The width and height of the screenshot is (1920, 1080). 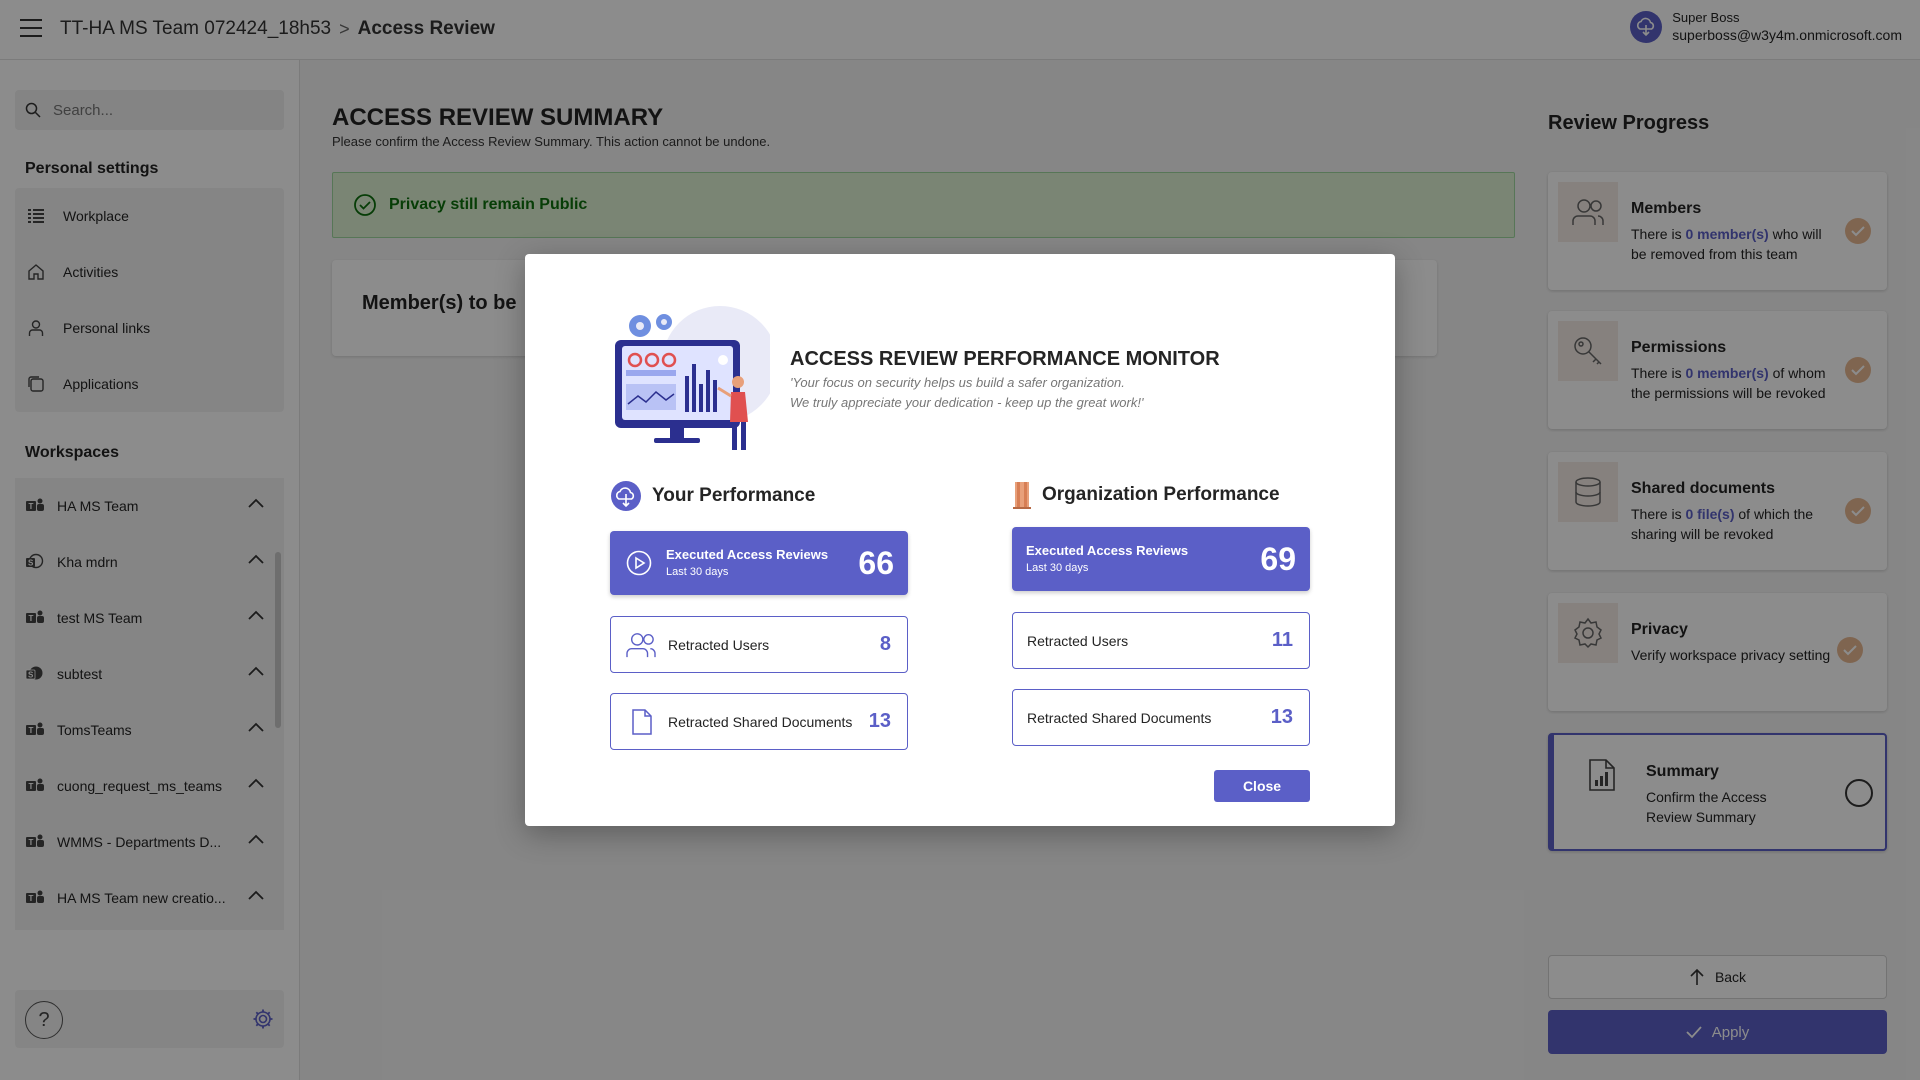 What do you see at coordinates (1005, 359) in the screenshot?
I see `dialog-title: ACCESS REVIEW PERFORMANCE MONITOR` at bounding box center [1005, 359].